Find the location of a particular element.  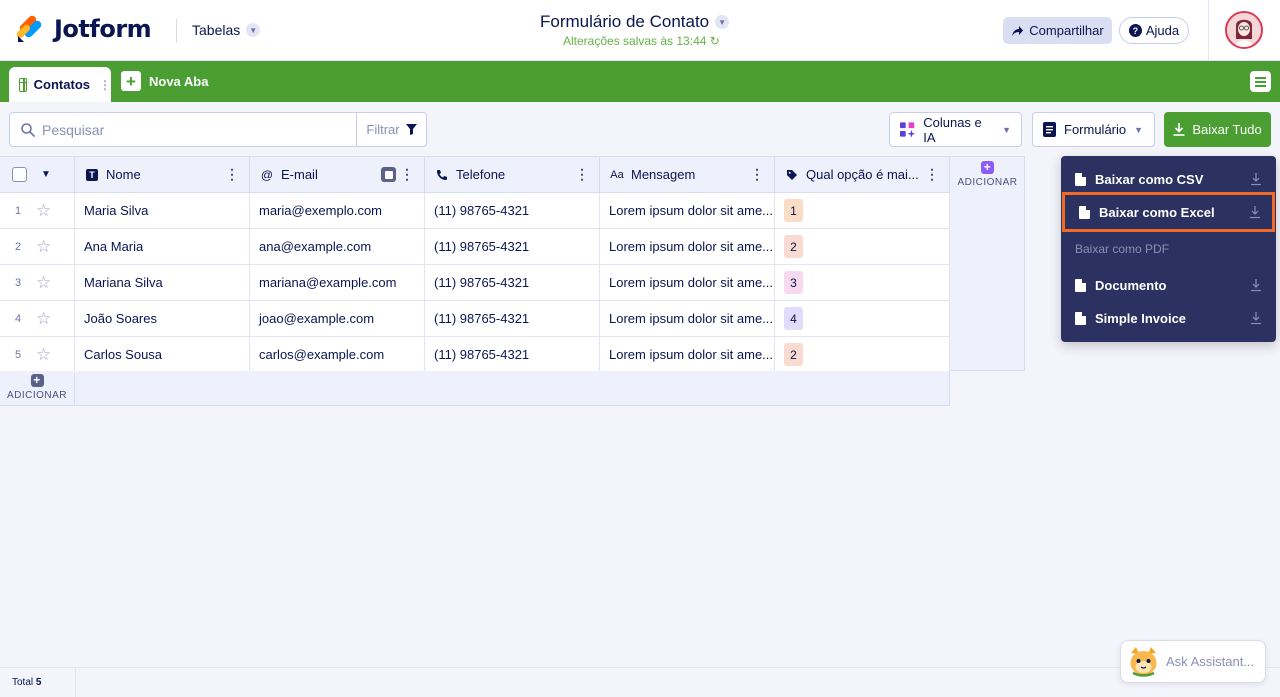

column-header-telefone: Telefone ⋮ is located at coordinates (512, 174).